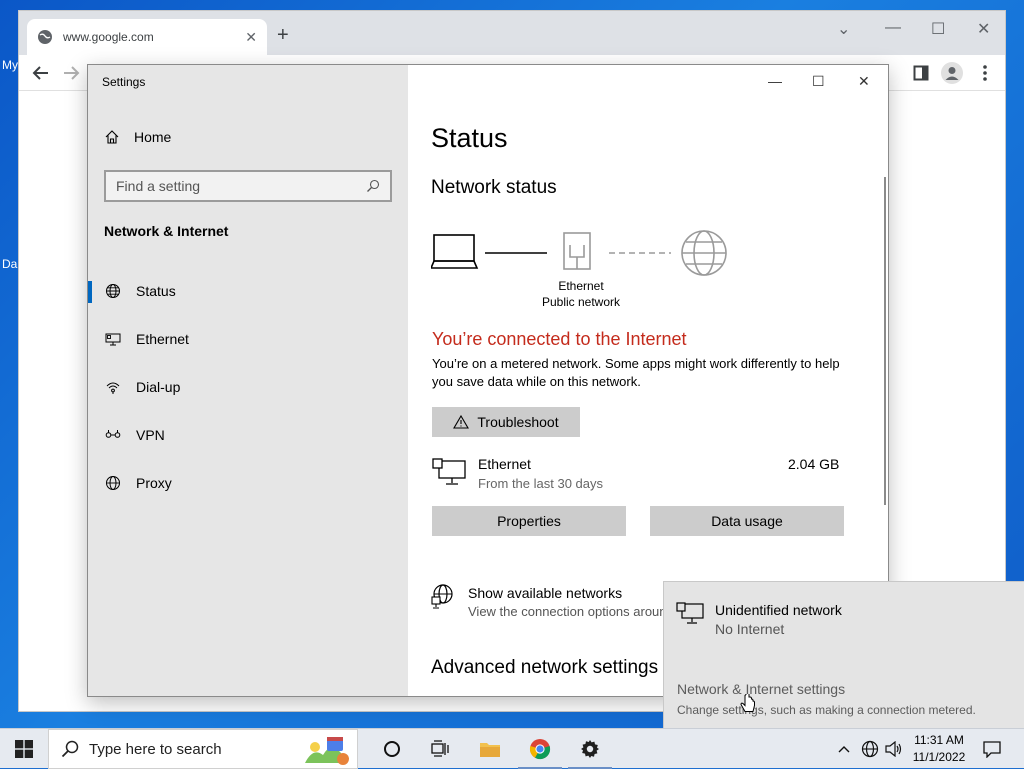 Image resolution: width=1024 pixels, height=769 pixels. Describe the element at coordinates (939, 749) in the screenshot. I see `taskbar-clock: 11:31 AM 11/1/2022` at that location.